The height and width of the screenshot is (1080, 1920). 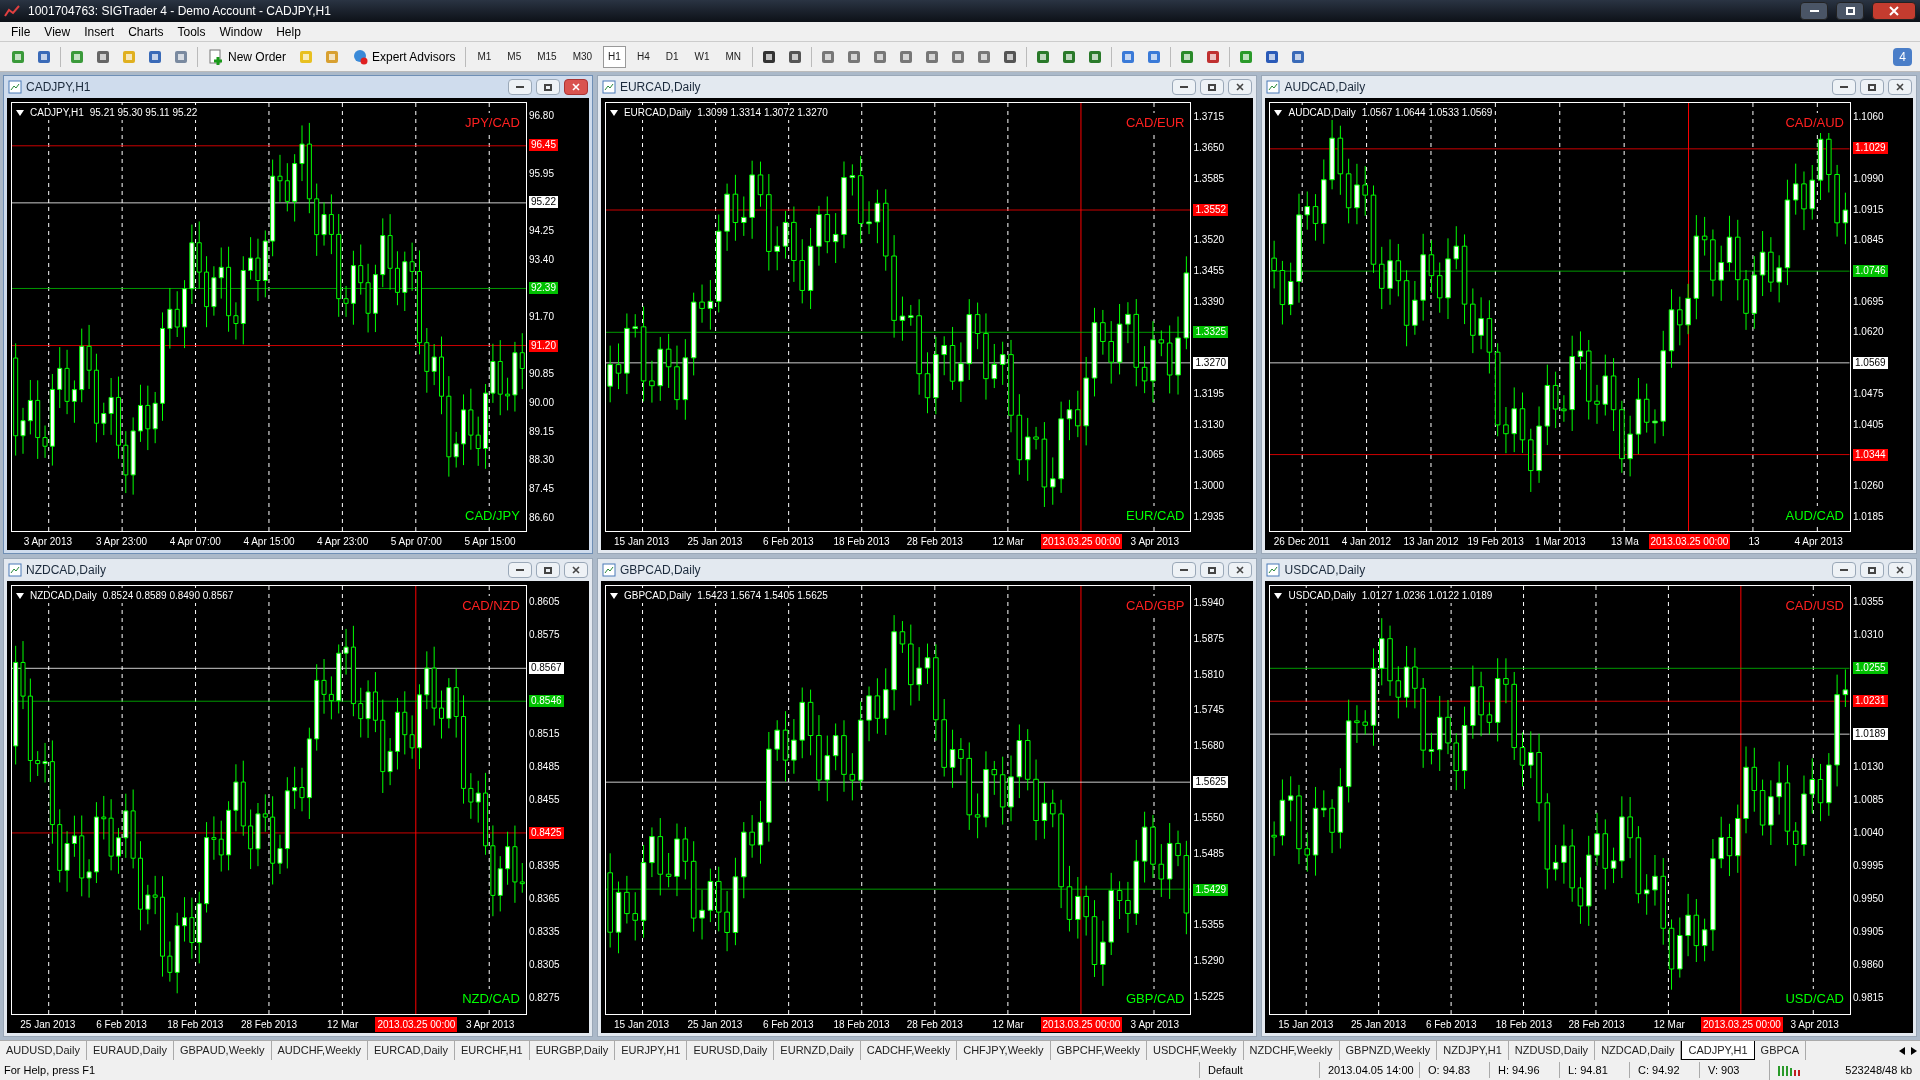 I want to click on pair-label: CAD/USD, so click(x=1814, y=606).